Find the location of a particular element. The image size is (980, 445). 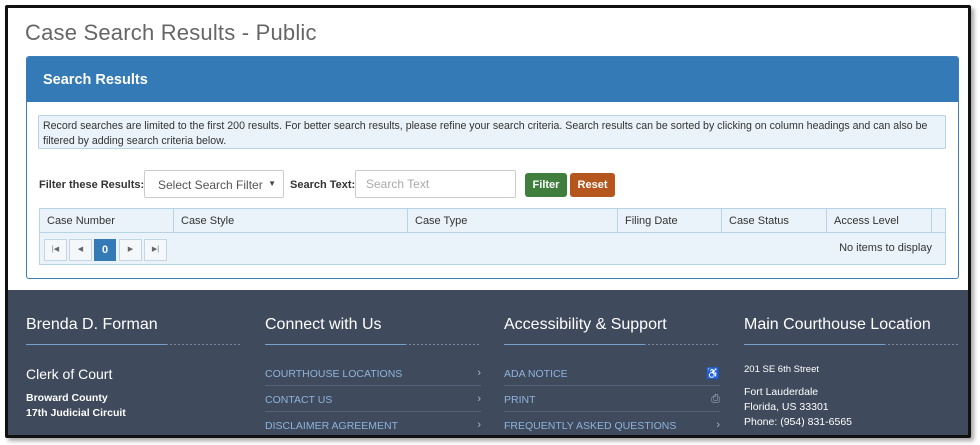

search-filter-select: Select Search Filter ▼ is located at coordinates (214, 184).